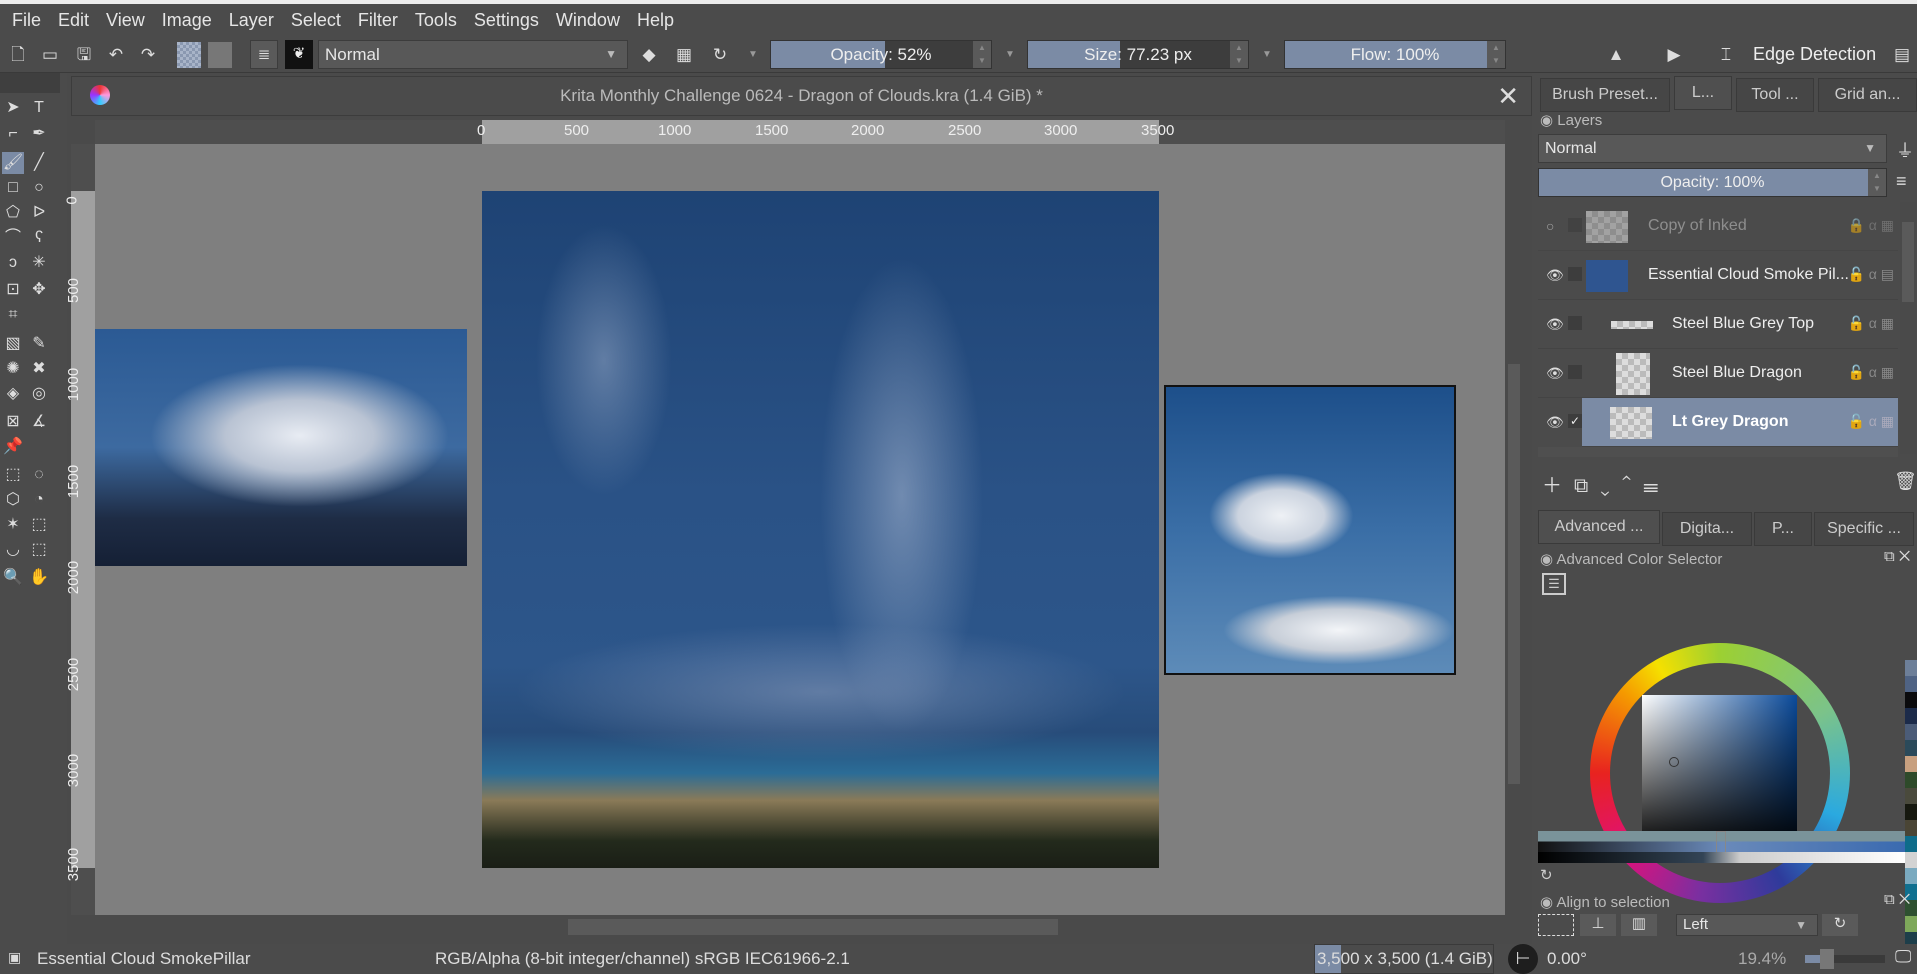  Describe the element at coordinates (1908, 328) in the screenshot. I see `layers-scrollbar` at that location.